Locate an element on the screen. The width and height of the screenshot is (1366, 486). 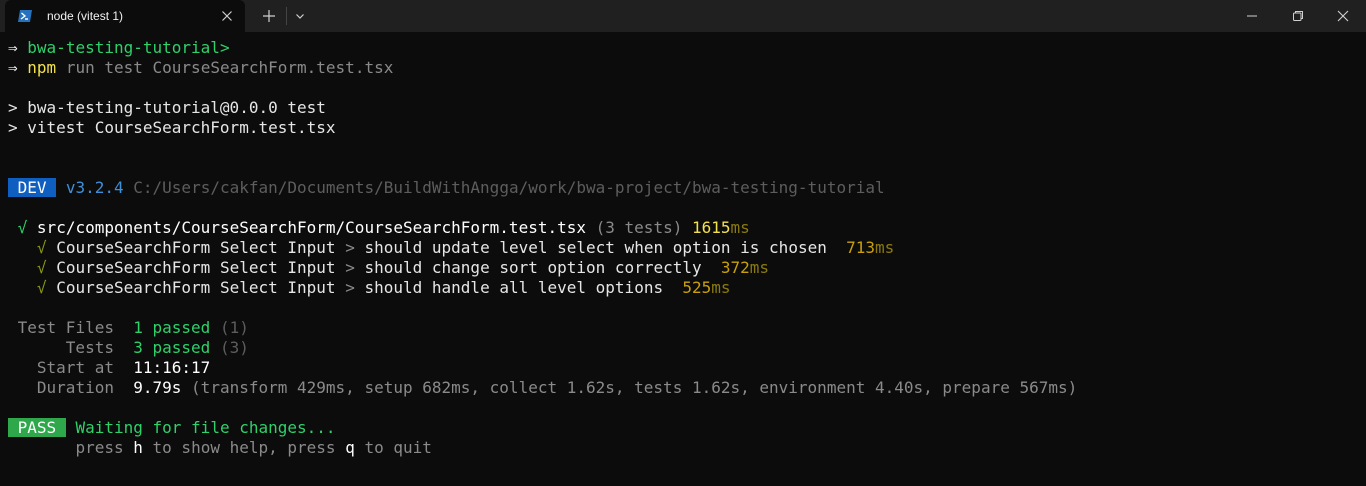
pass-badge: PASS is located at coordinates (37, 427).